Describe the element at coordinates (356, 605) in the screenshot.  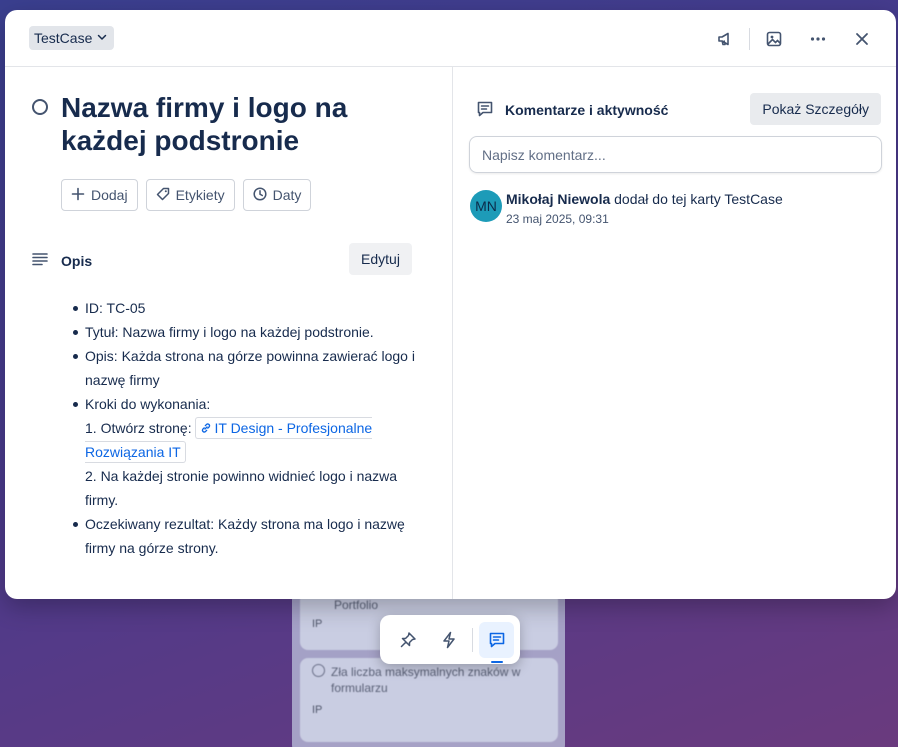
I see `background-card-title: Portfolio` at that location.